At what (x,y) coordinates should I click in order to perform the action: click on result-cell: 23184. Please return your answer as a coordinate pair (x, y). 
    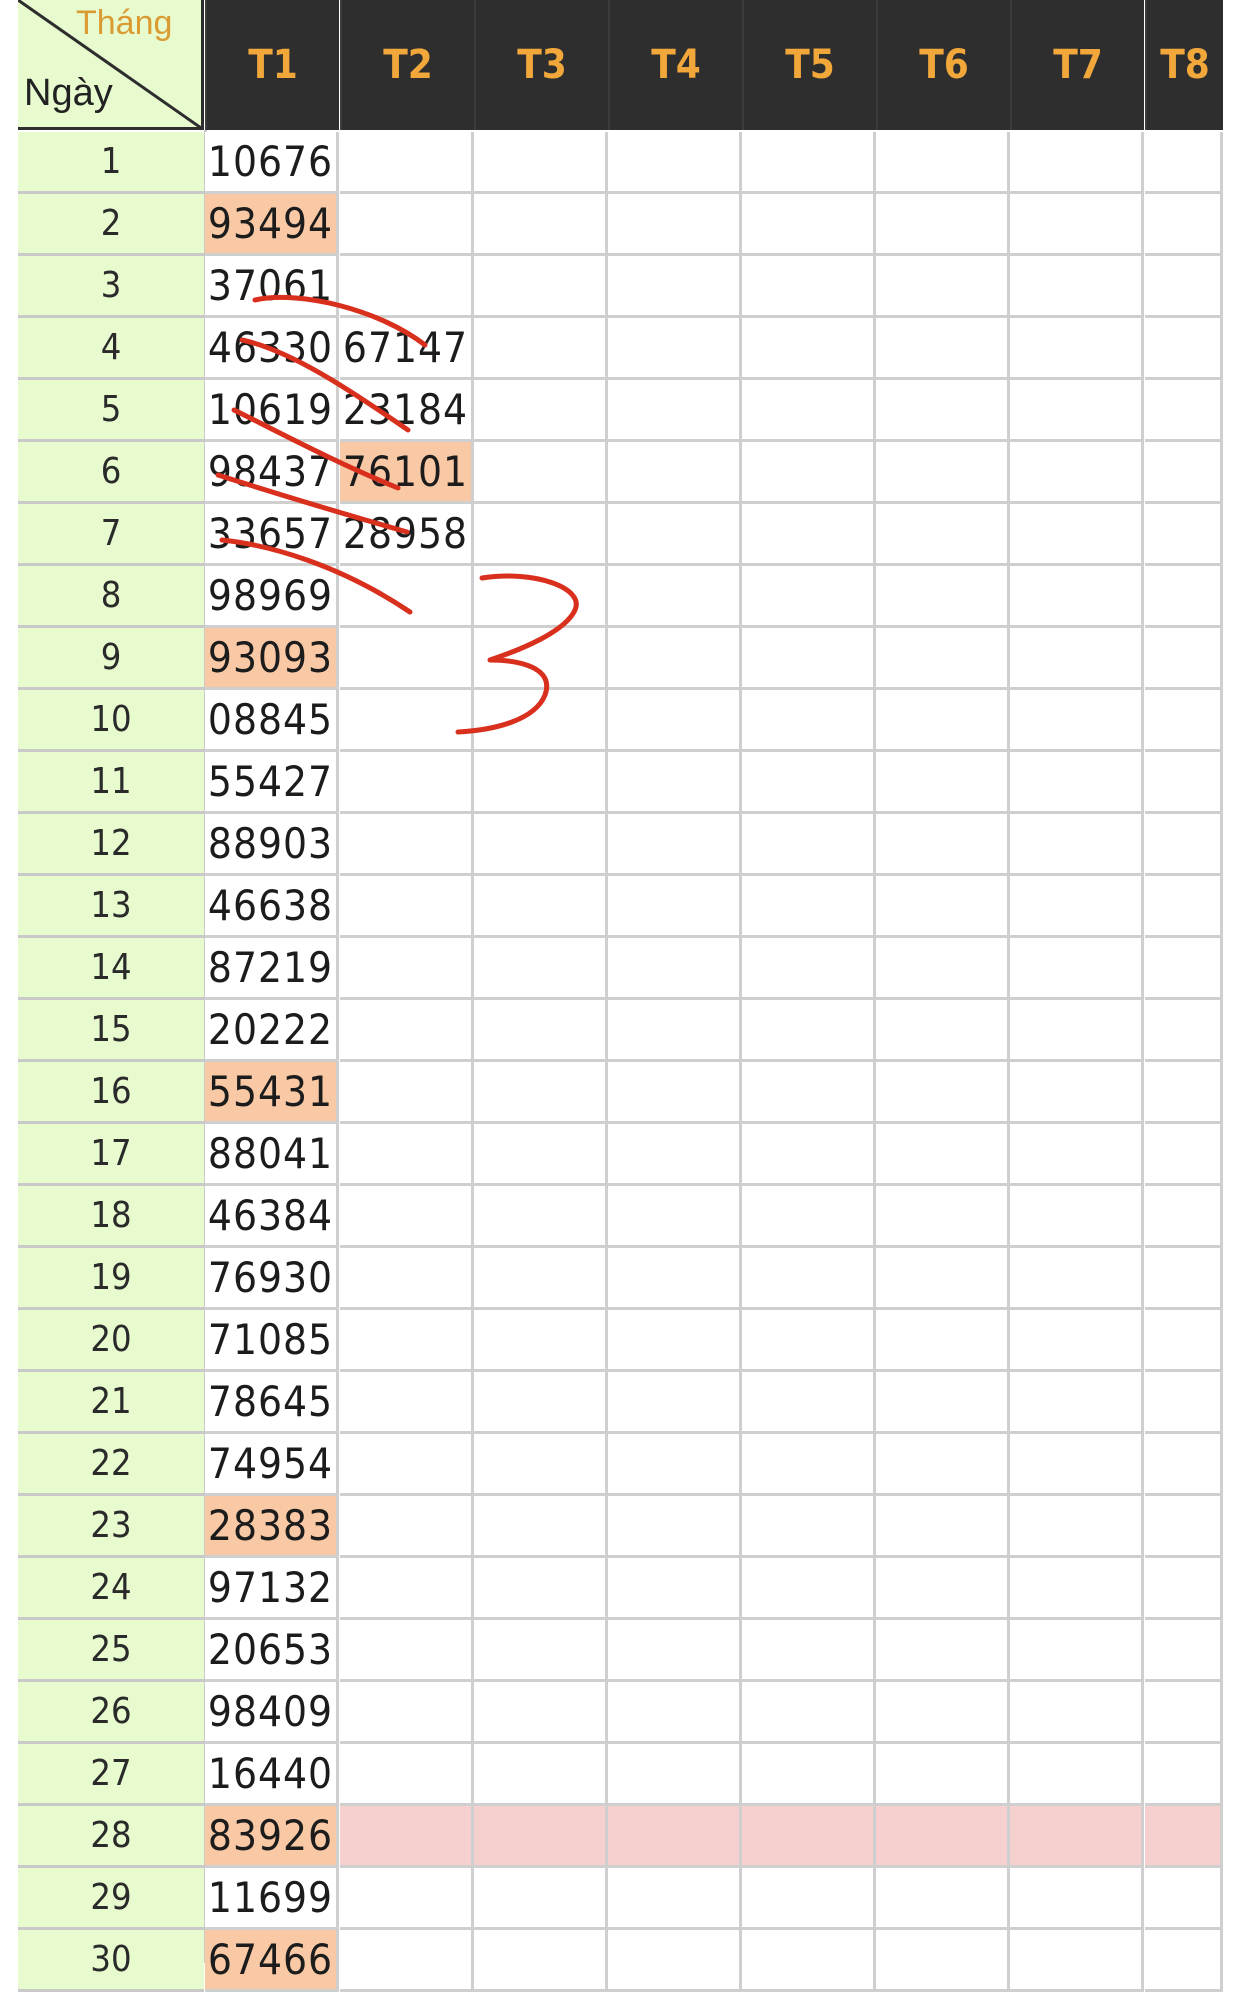
    Looking at the image, I should click on (407, 411).